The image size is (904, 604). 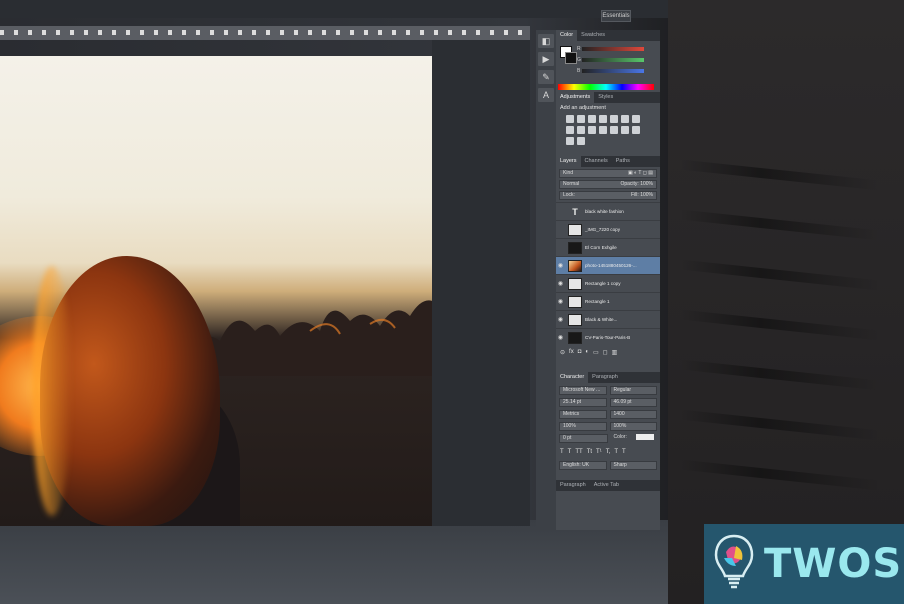 What do you see at coordinates (580, 352) in the screenshot?
I see `mask-icon: ◘` at bounding box center [580, 352].